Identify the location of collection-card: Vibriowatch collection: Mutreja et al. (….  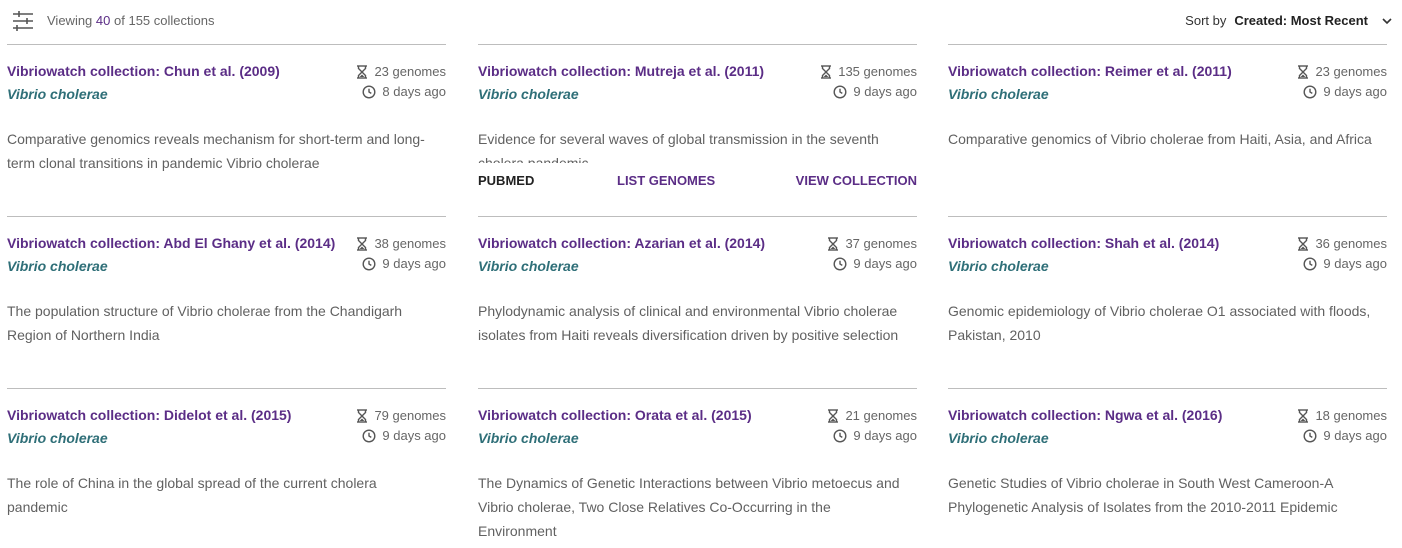
(697, 124).